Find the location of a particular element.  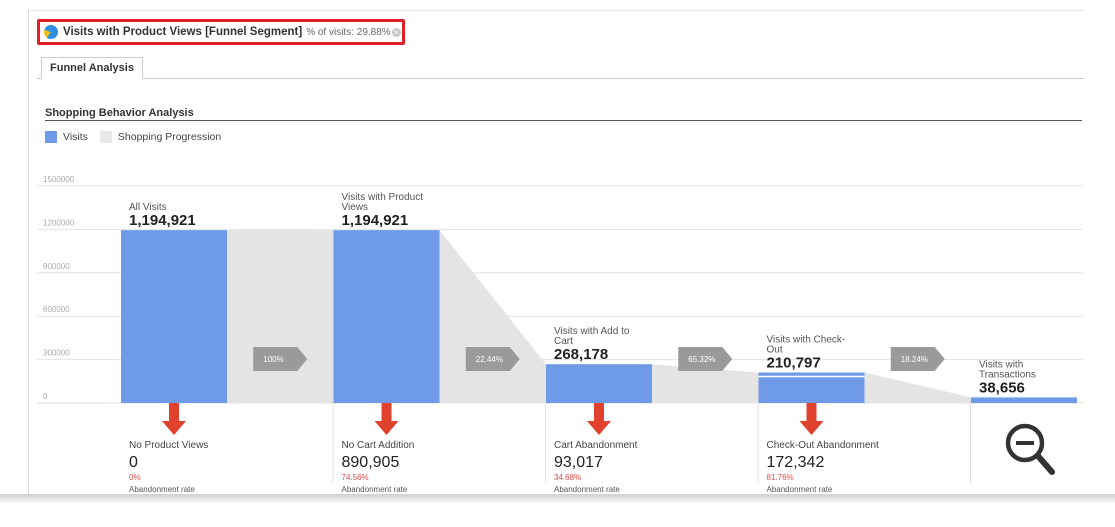

value-label: 38,656 is located at coordinates (1002, 387).